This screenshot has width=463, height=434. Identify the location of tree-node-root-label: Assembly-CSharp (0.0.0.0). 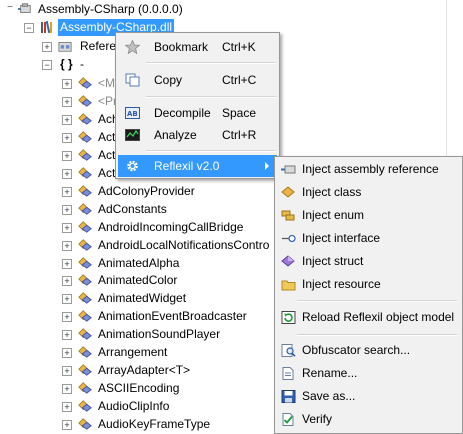
(110, 9).